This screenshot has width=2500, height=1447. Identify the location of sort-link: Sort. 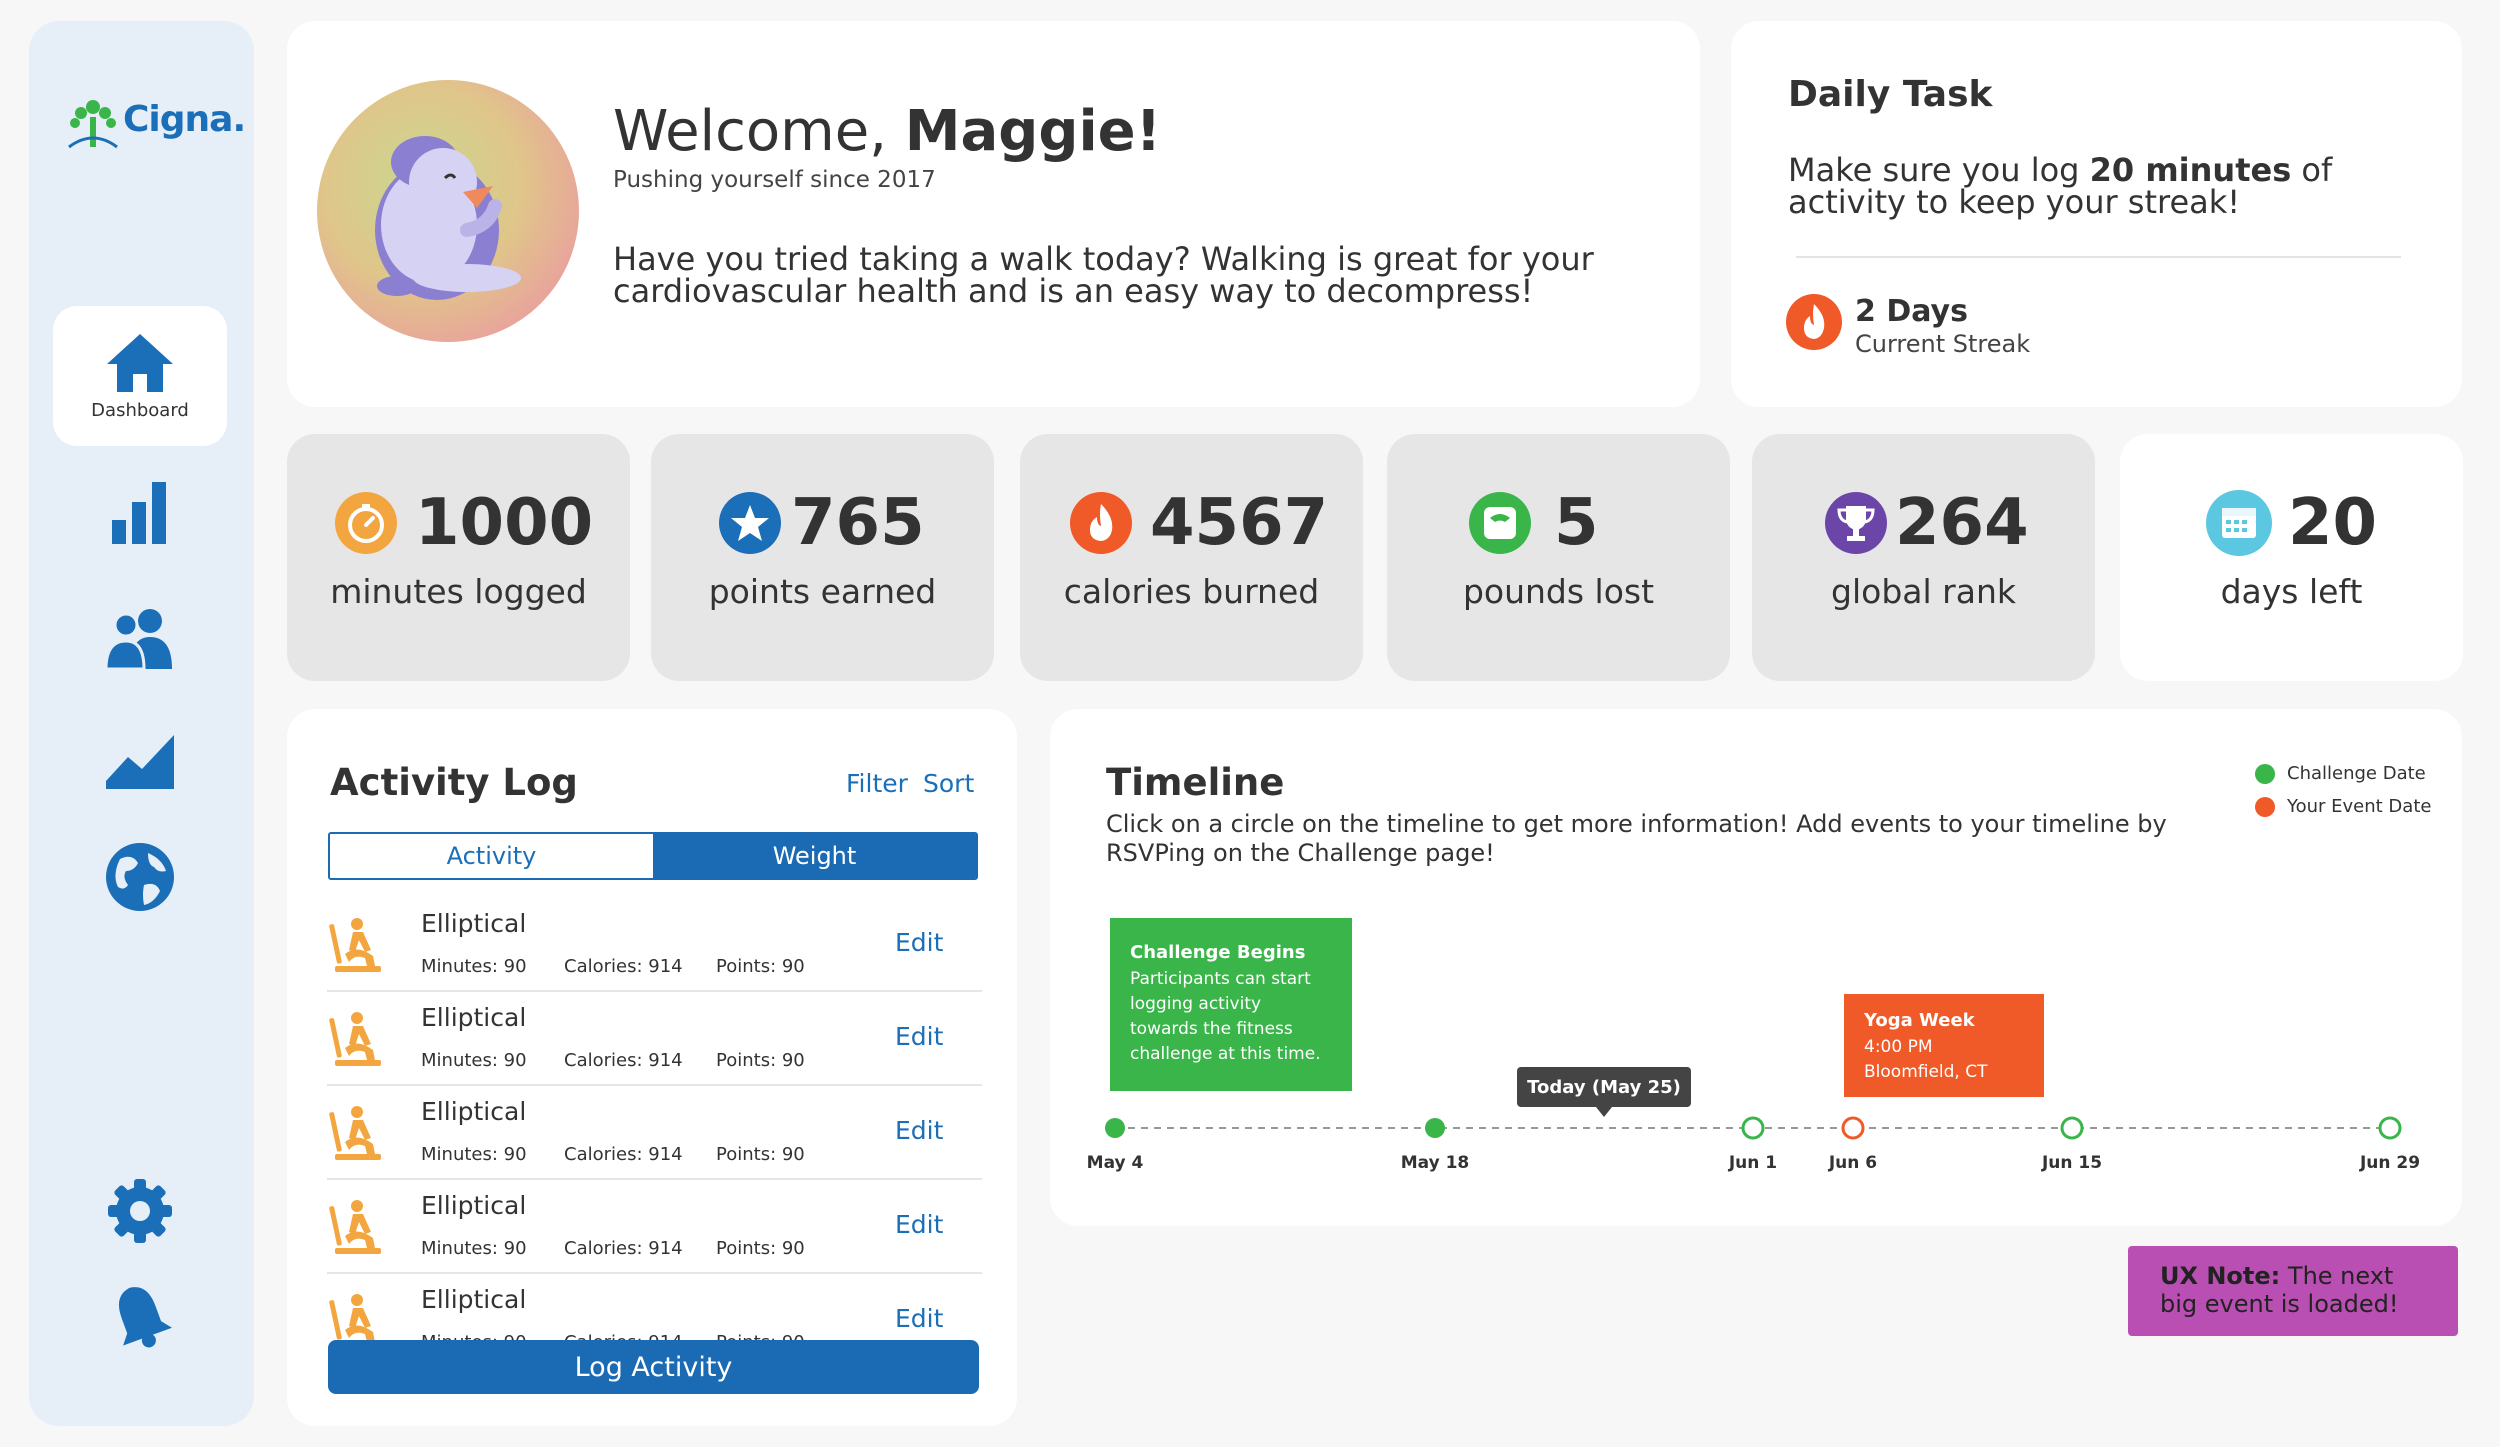
(948, 783).